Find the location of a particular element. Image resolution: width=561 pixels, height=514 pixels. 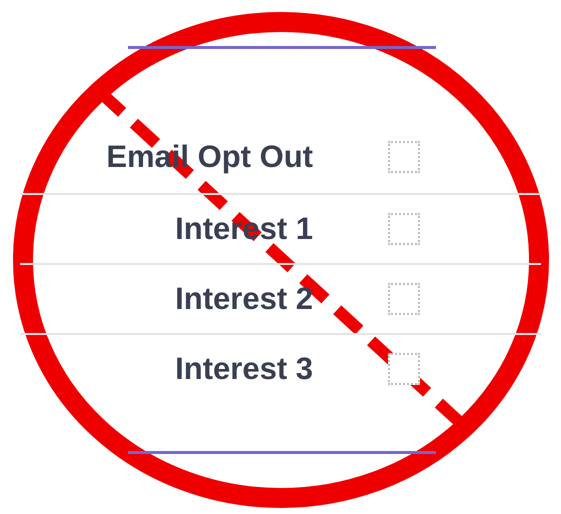

field-label: Interest 2 is located at coordinates (244, 299).